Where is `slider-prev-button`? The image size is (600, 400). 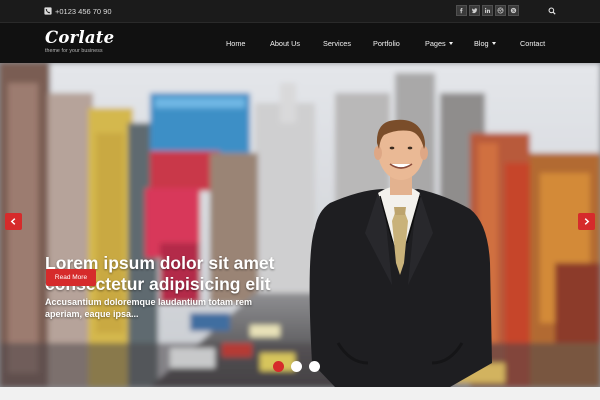
slider-prev-button is located at coordinates (13, 221).